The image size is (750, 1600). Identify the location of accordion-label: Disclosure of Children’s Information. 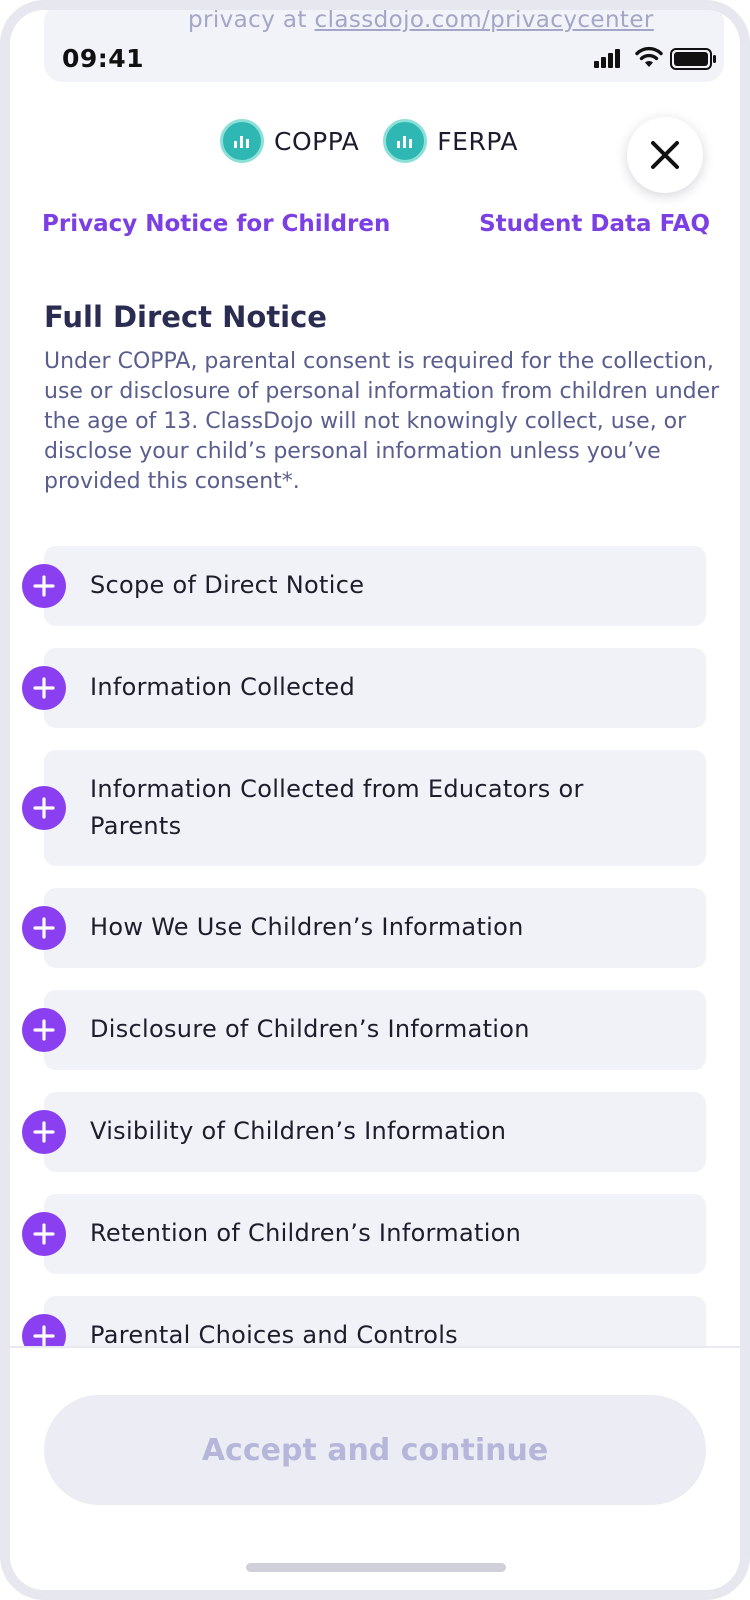
(310, 1029).